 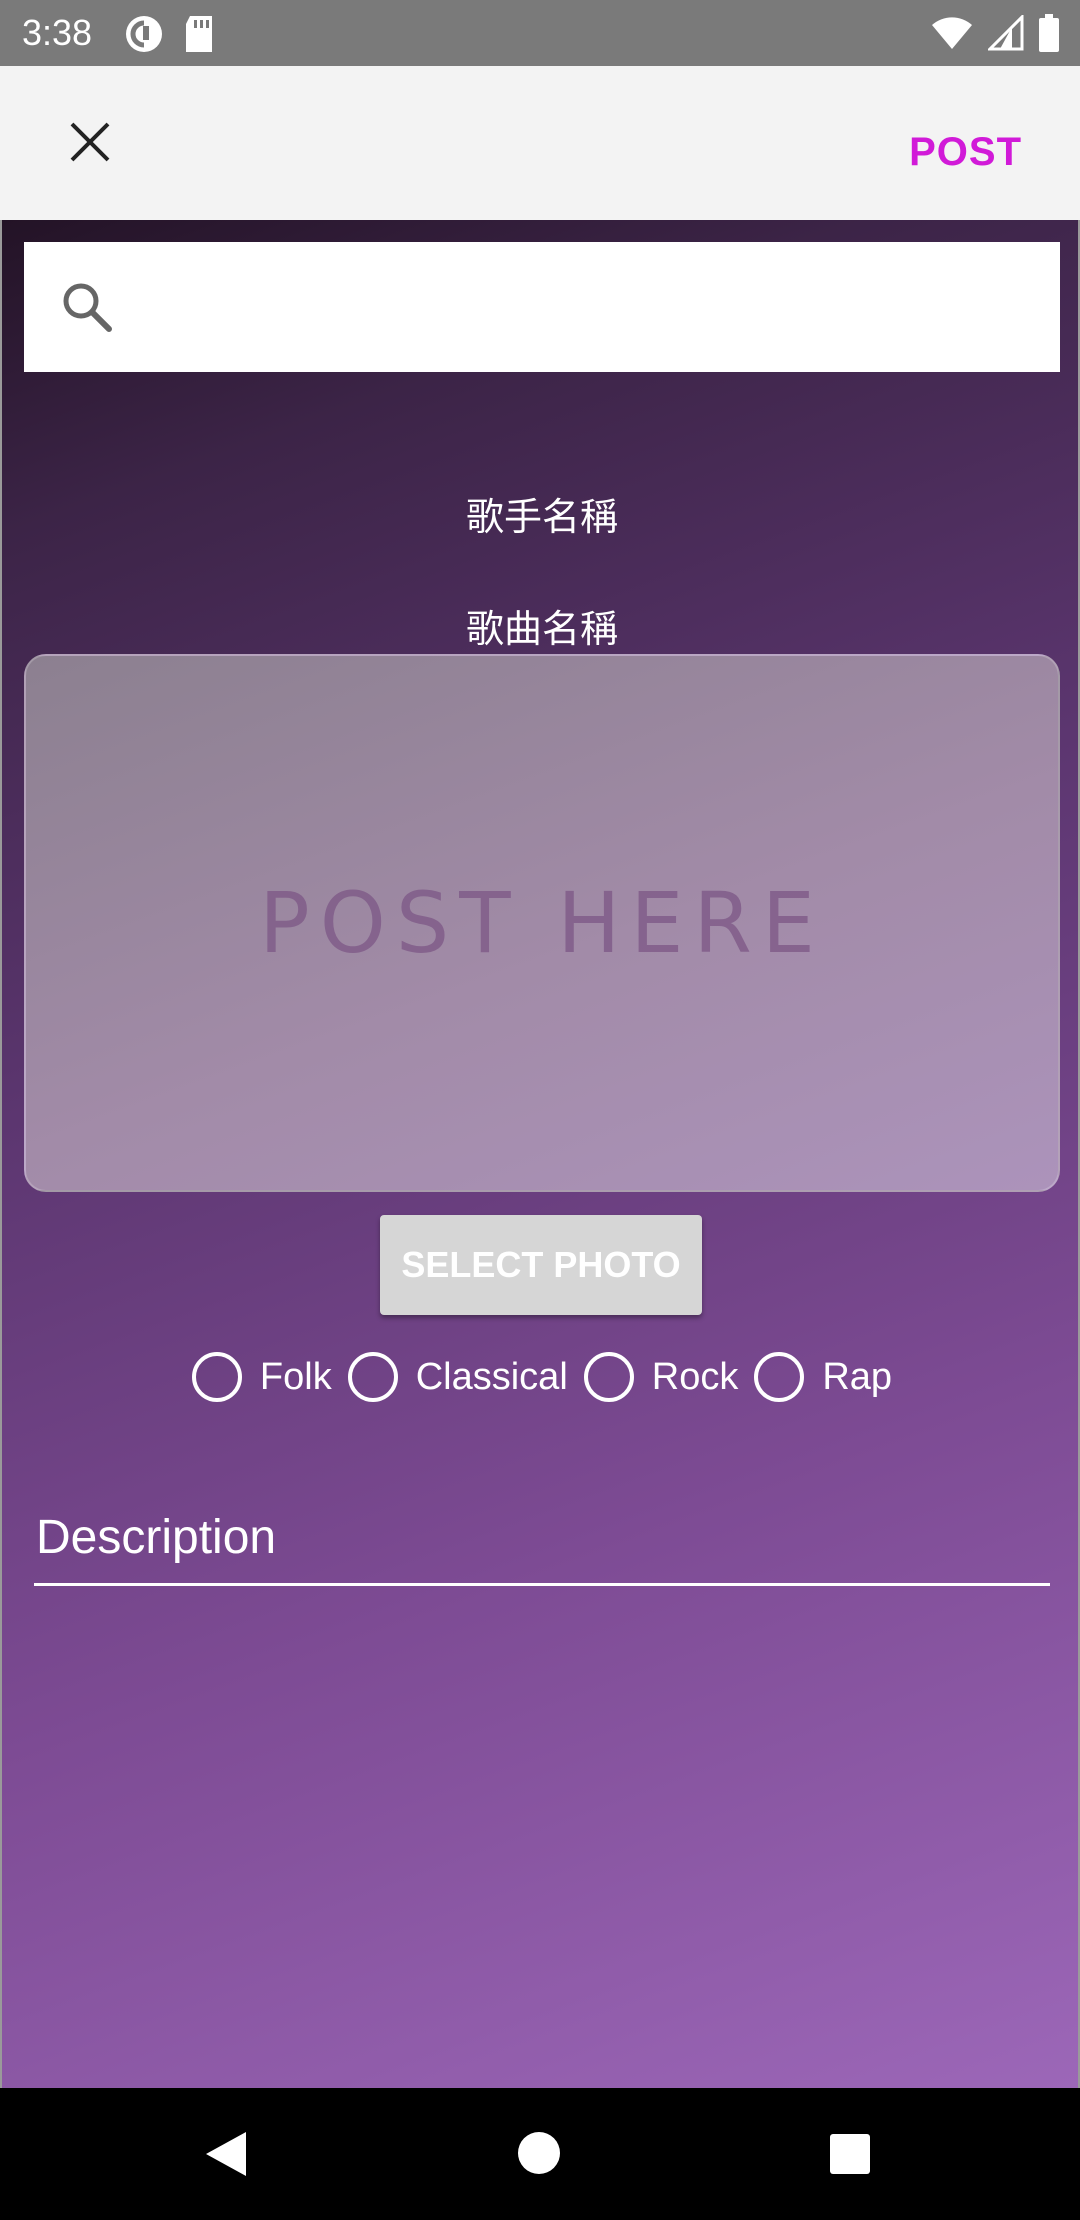 I want to click on description-placeholder: Description, so click(x=156, y=1537).